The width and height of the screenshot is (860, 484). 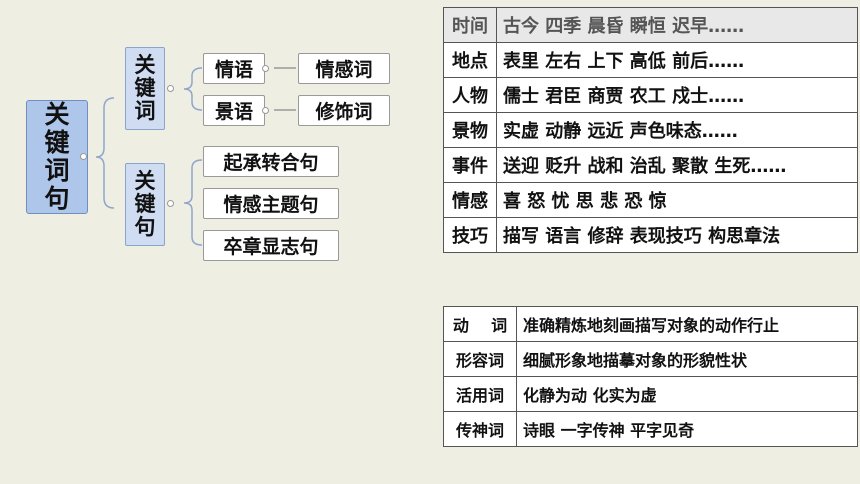 I want to click on row-content: 细腻形象地描摹对象的形貌性状, so click(x=687, y=359).